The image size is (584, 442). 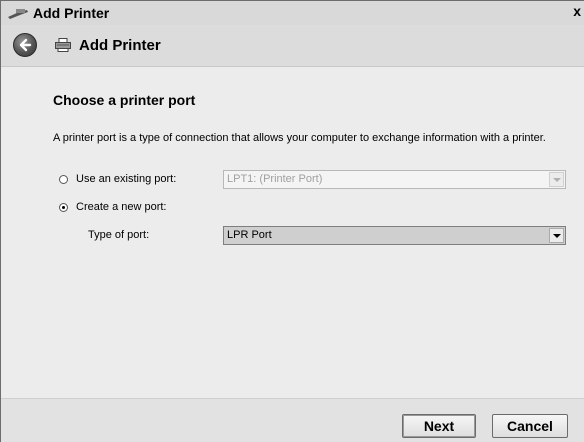 I want to click on type-of-port-label: Type of port:, so click(x=119, y=235).